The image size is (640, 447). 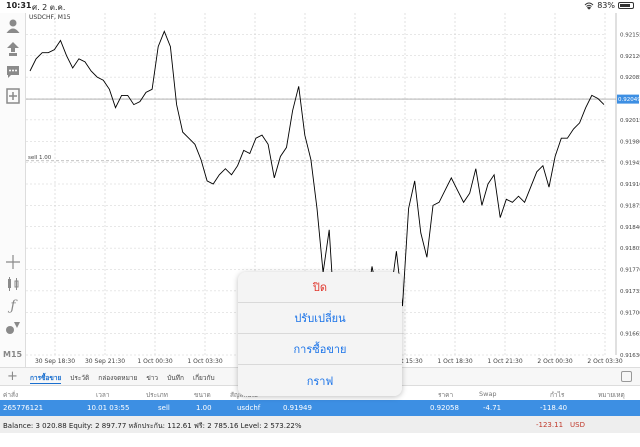 What do you see at coordinates (19, 5) in the screenshot?
I see `status-time: 10:31` at bounding box center [19, 5].